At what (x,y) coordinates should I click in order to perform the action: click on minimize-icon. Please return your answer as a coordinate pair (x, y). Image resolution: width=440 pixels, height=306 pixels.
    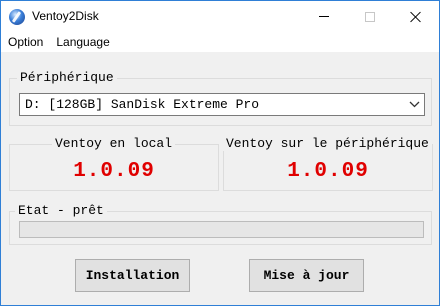
    Looking at the image, I should click on (324, 16).